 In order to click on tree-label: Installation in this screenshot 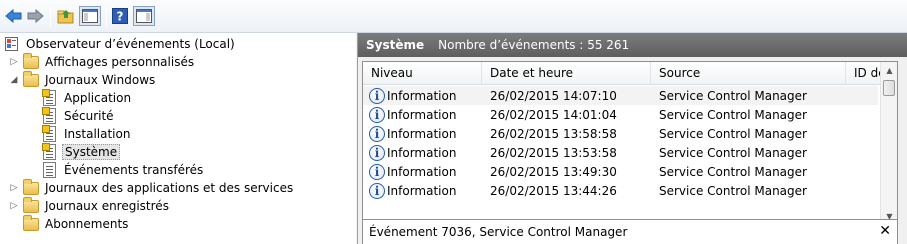, I will do `click(97, 134)`.